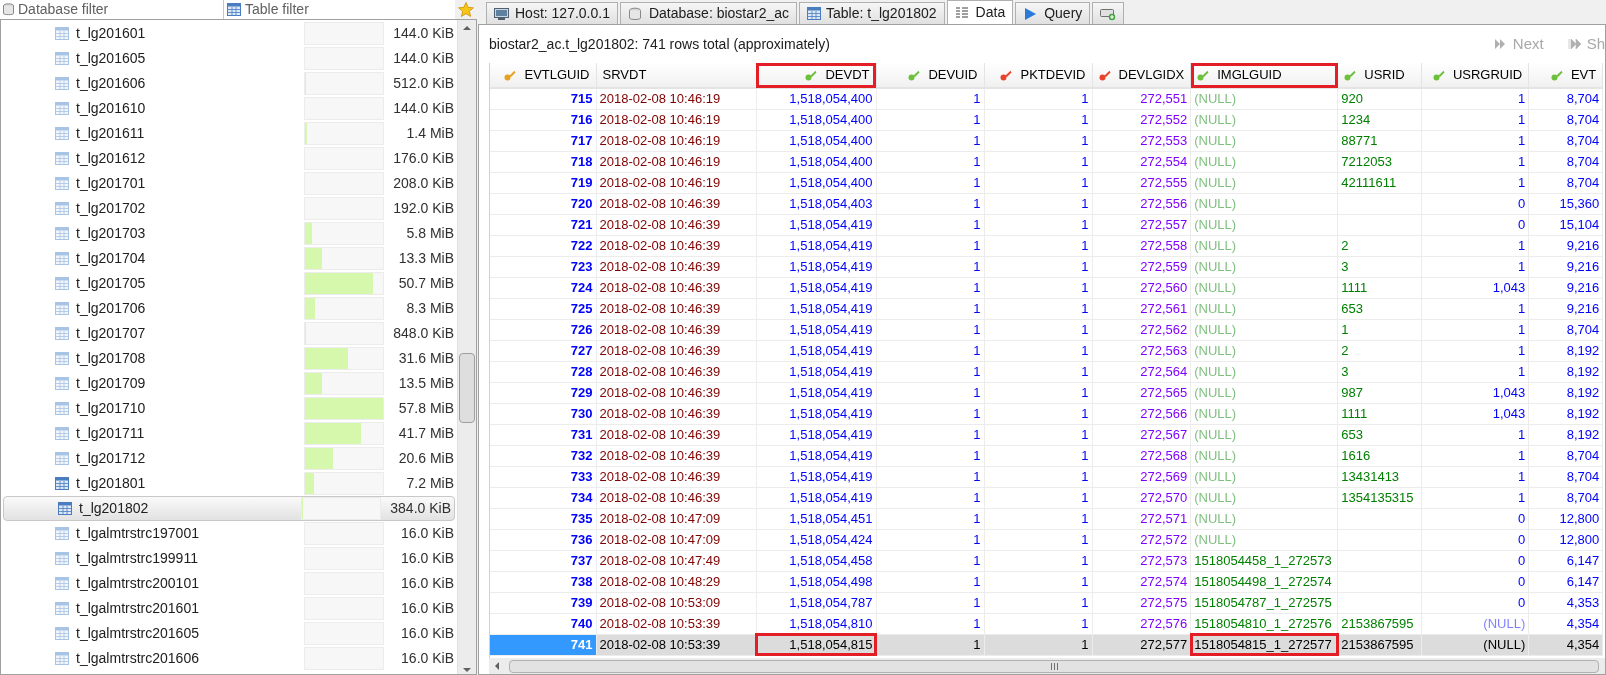 This screenshot has width=1606, height=675. Describe the element at coordinates (137, 558) in the screenshot. I see `table-name: t_lgalmtrstrc199911` at that location.